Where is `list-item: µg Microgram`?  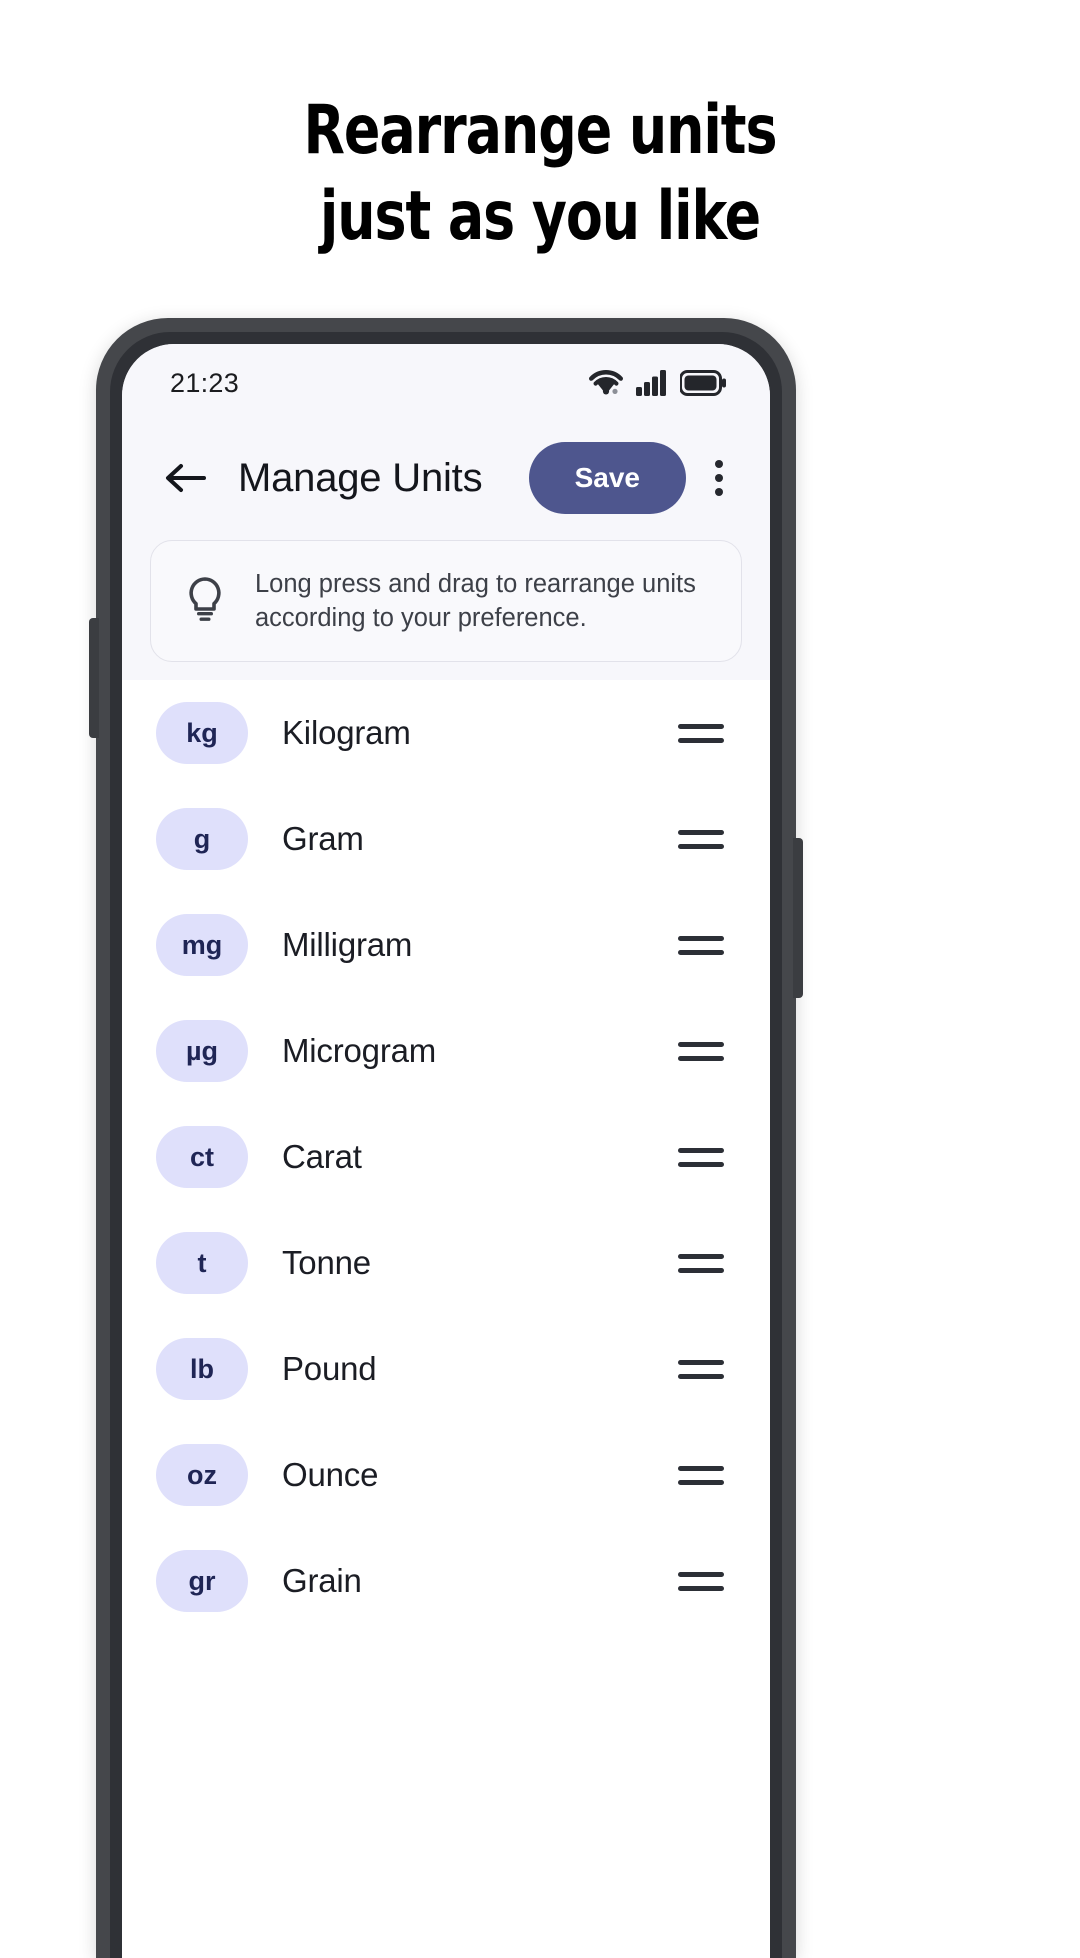 list-item: µg Microgram is located at coordinates (446, 1051).